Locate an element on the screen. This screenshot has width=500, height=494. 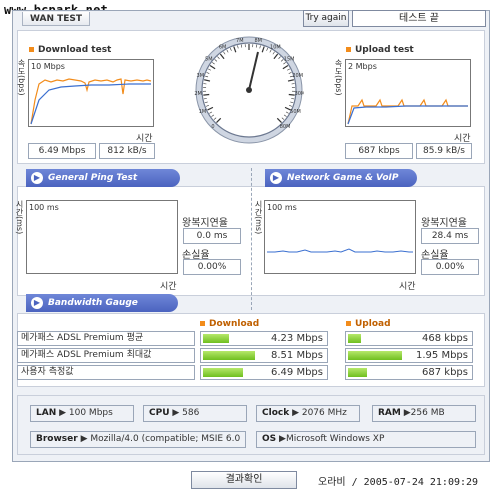
upload-graph: 2 Mbps is located at coordinates (408, 93).